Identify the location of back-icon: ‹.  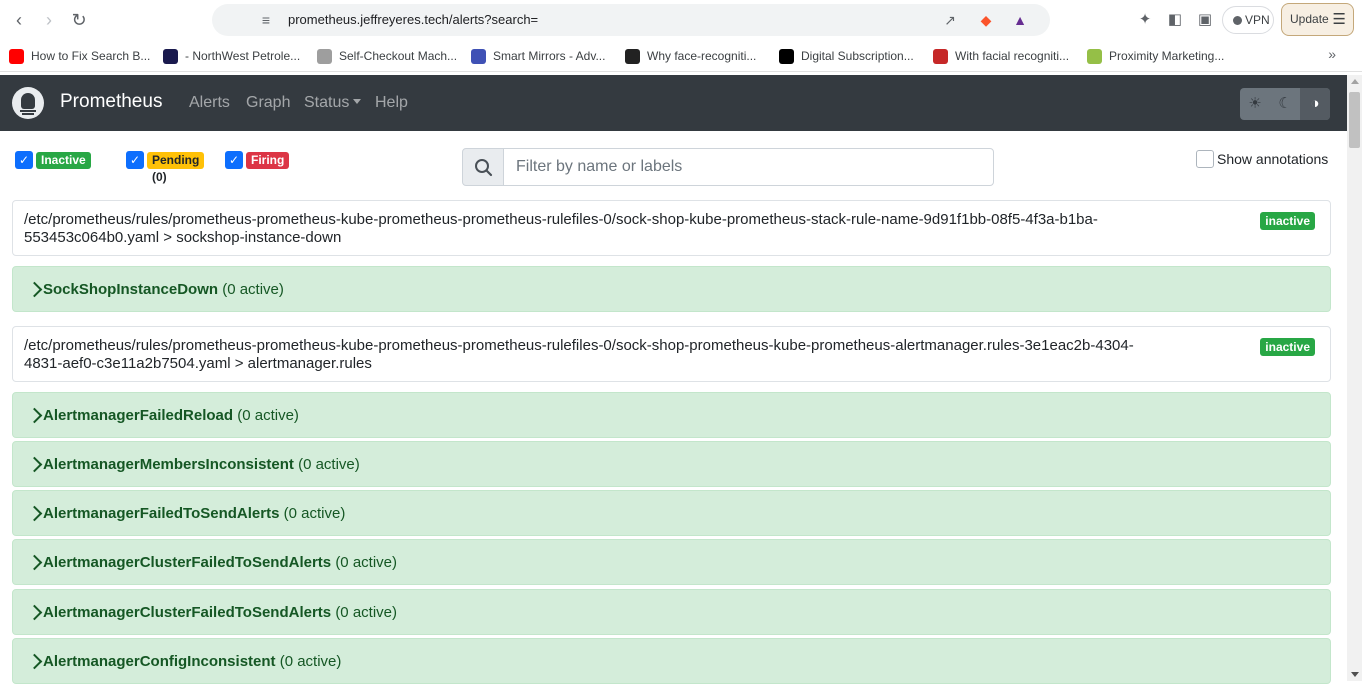
(19, 20).